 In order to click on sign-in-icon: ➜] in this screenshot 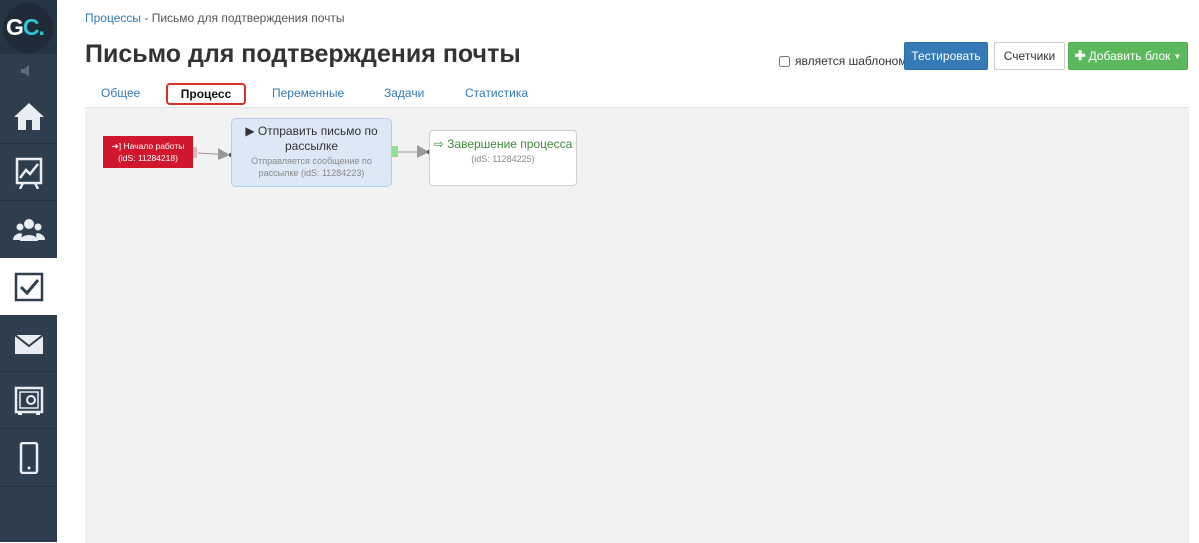, I will do `click(116, 146)`.